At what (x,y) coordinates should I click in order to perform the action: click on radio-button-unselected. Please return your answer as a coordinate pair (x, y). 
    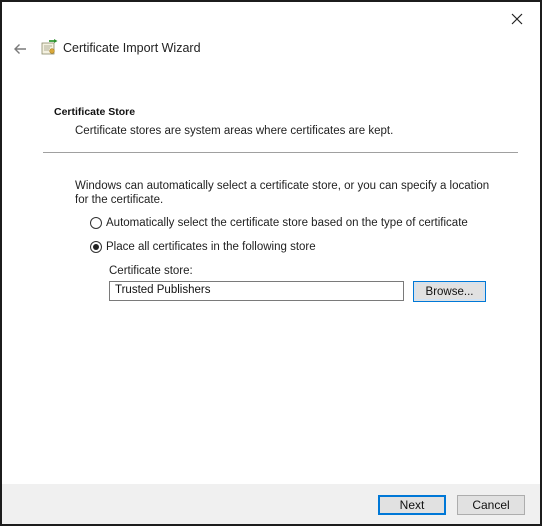
    Looking at the image, I should click on (96, 223).